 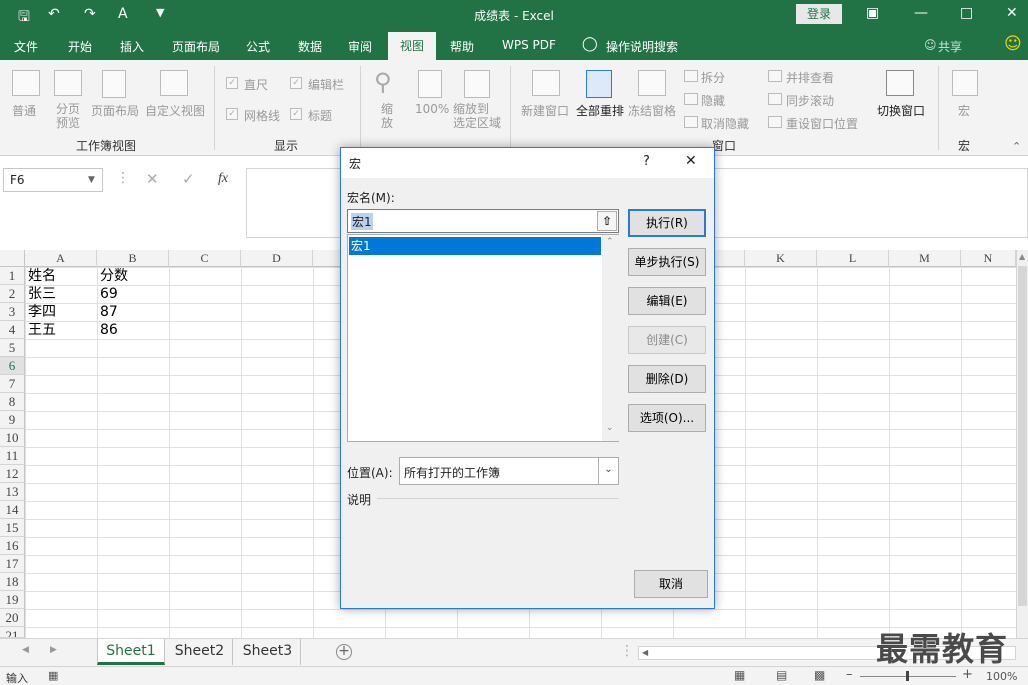 I want to click on tab-insert: 插入, so click(x=132, y=46).